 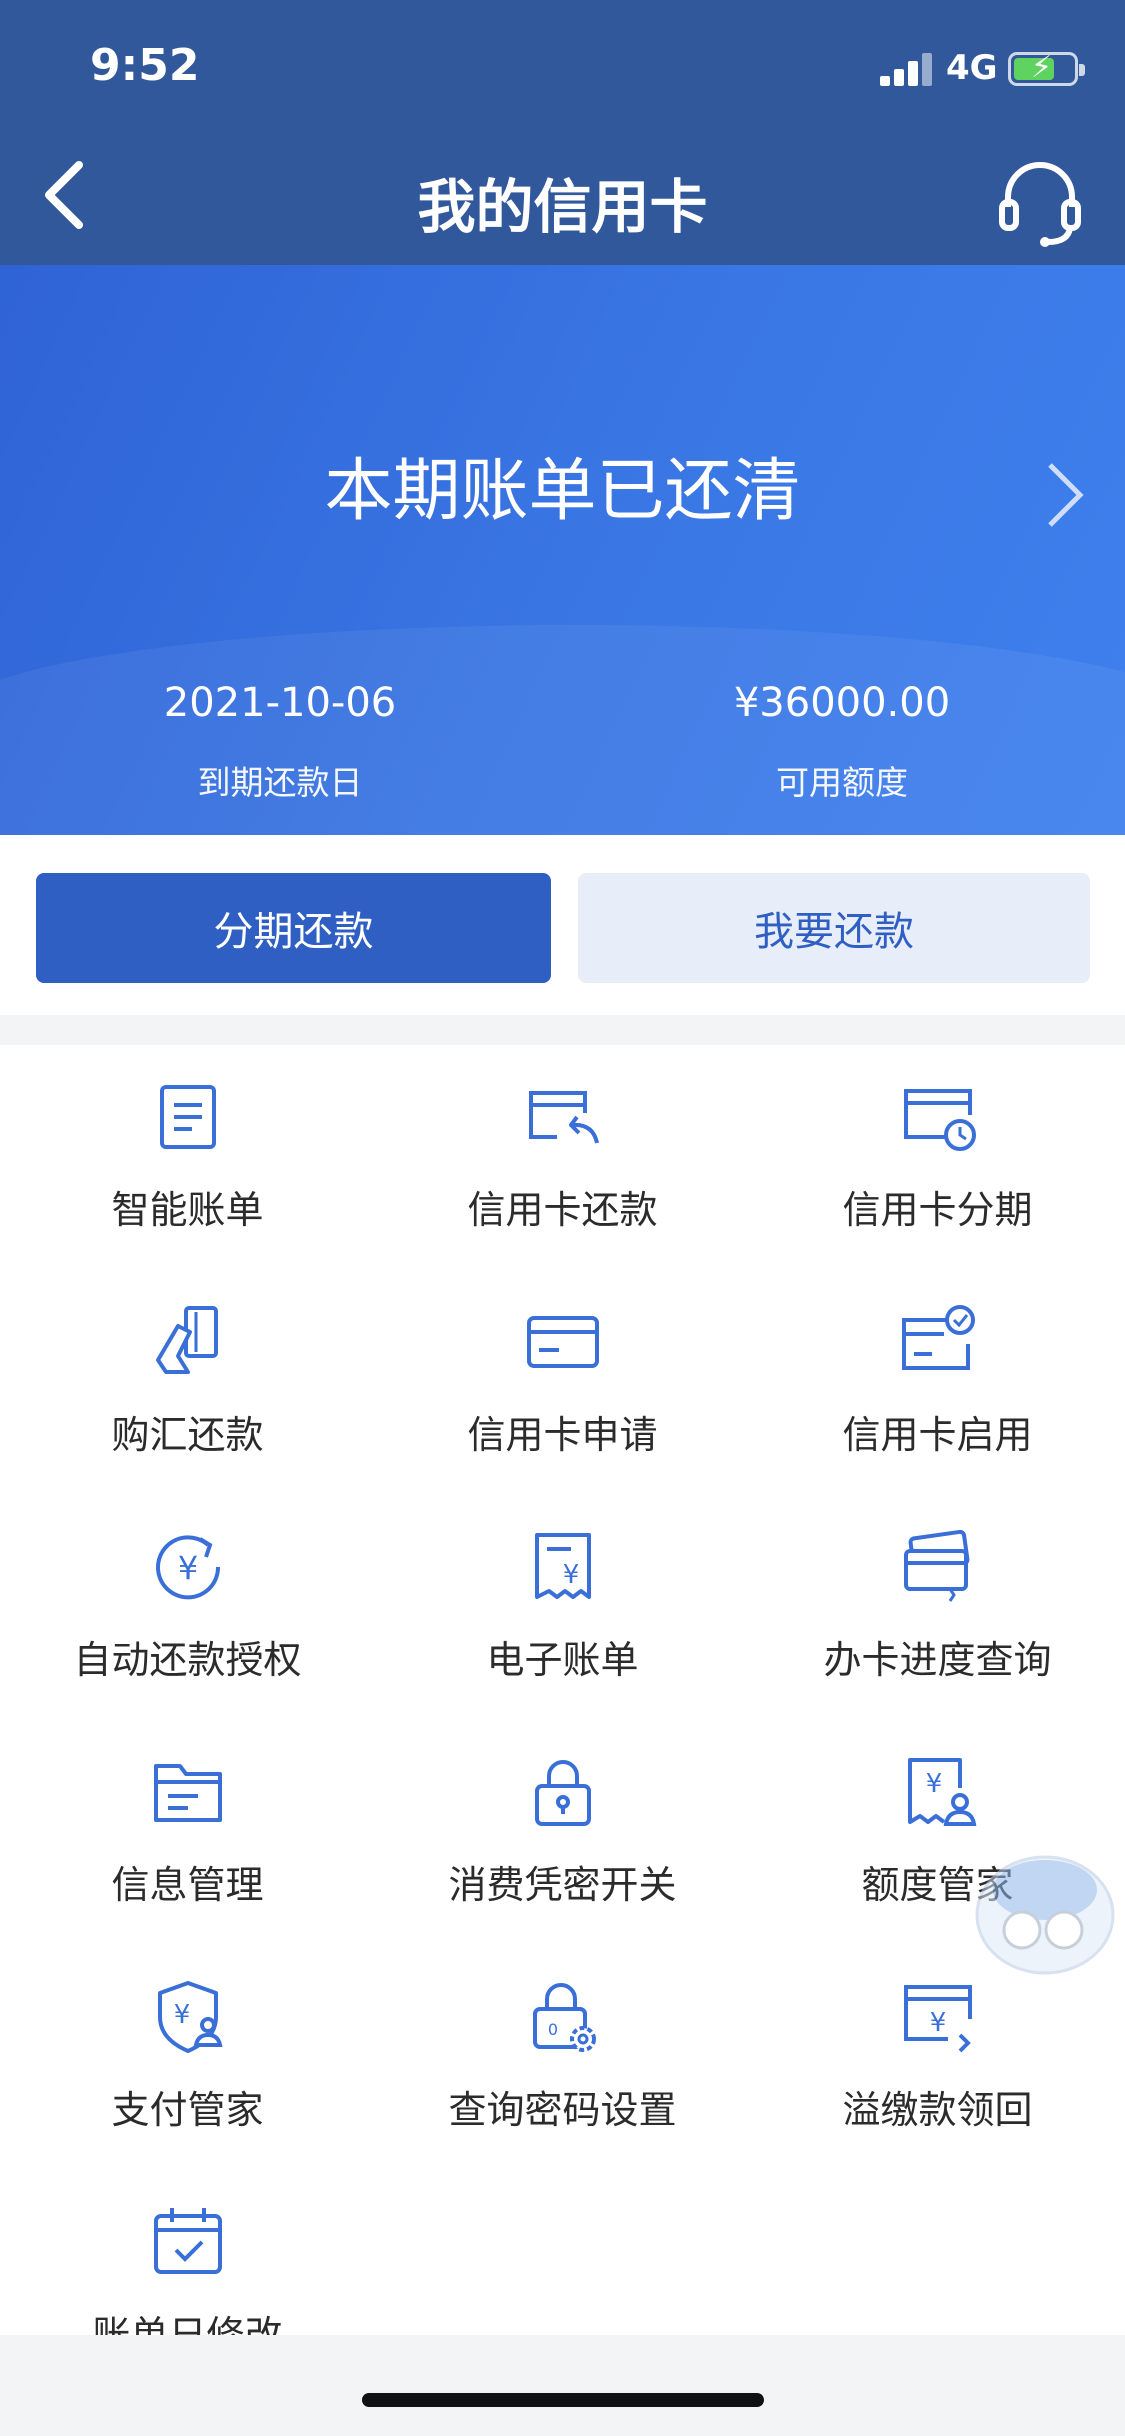 What do you see at coordinates (937, 2110) in the screenshot?
I see `service-label: 溢缴款领回` at bounding box center [937, 2110].